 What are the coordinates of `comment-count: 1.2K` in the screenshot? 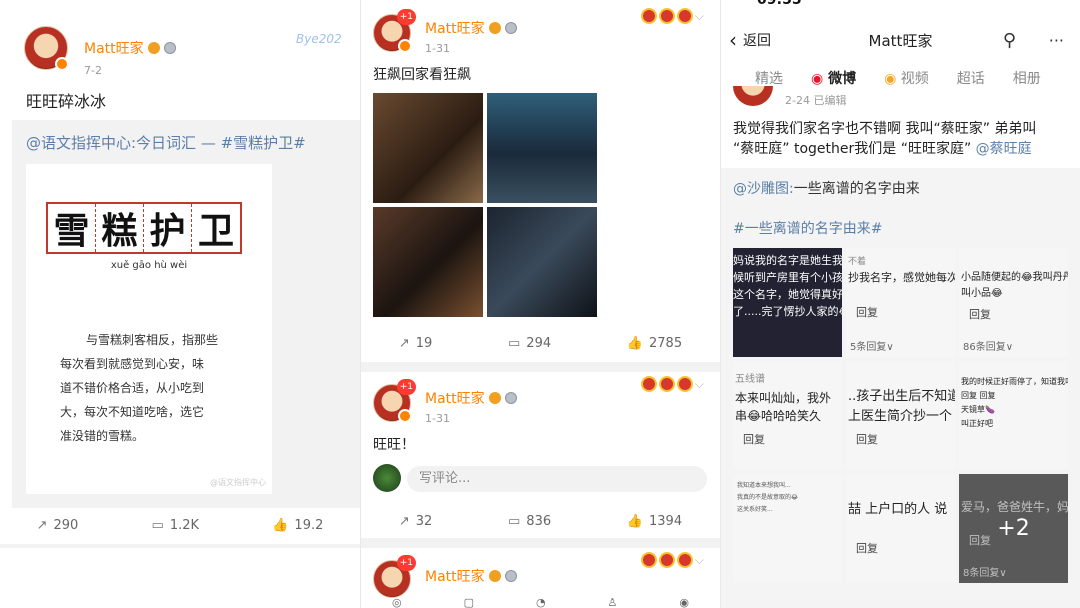 It's located at (184, 525).